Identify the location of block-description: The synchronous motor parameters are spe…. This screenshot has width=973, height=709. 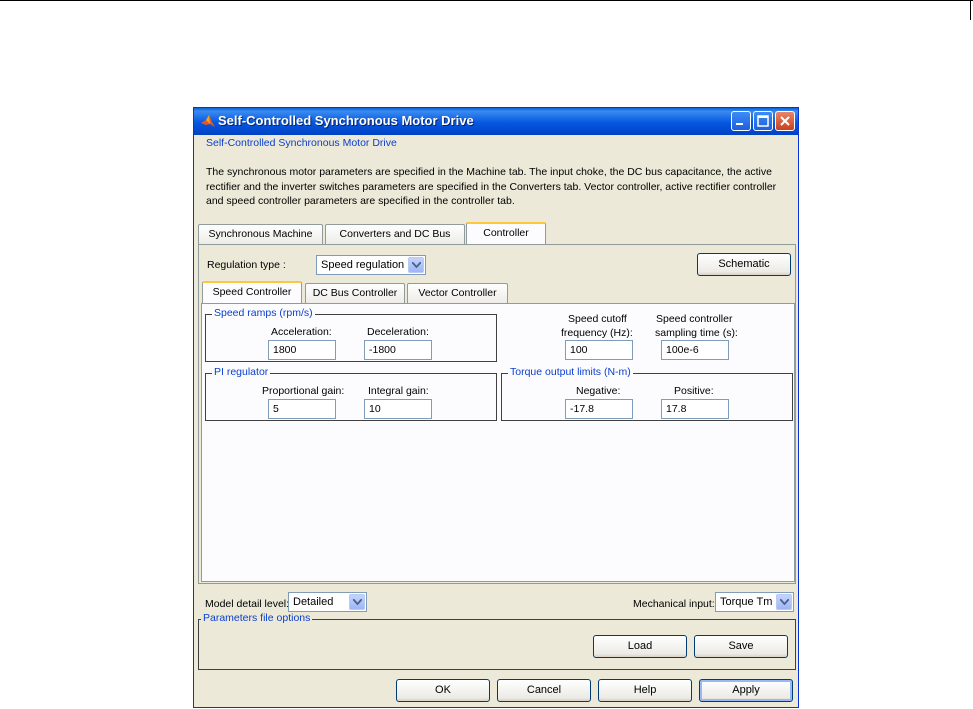
(491, 186).